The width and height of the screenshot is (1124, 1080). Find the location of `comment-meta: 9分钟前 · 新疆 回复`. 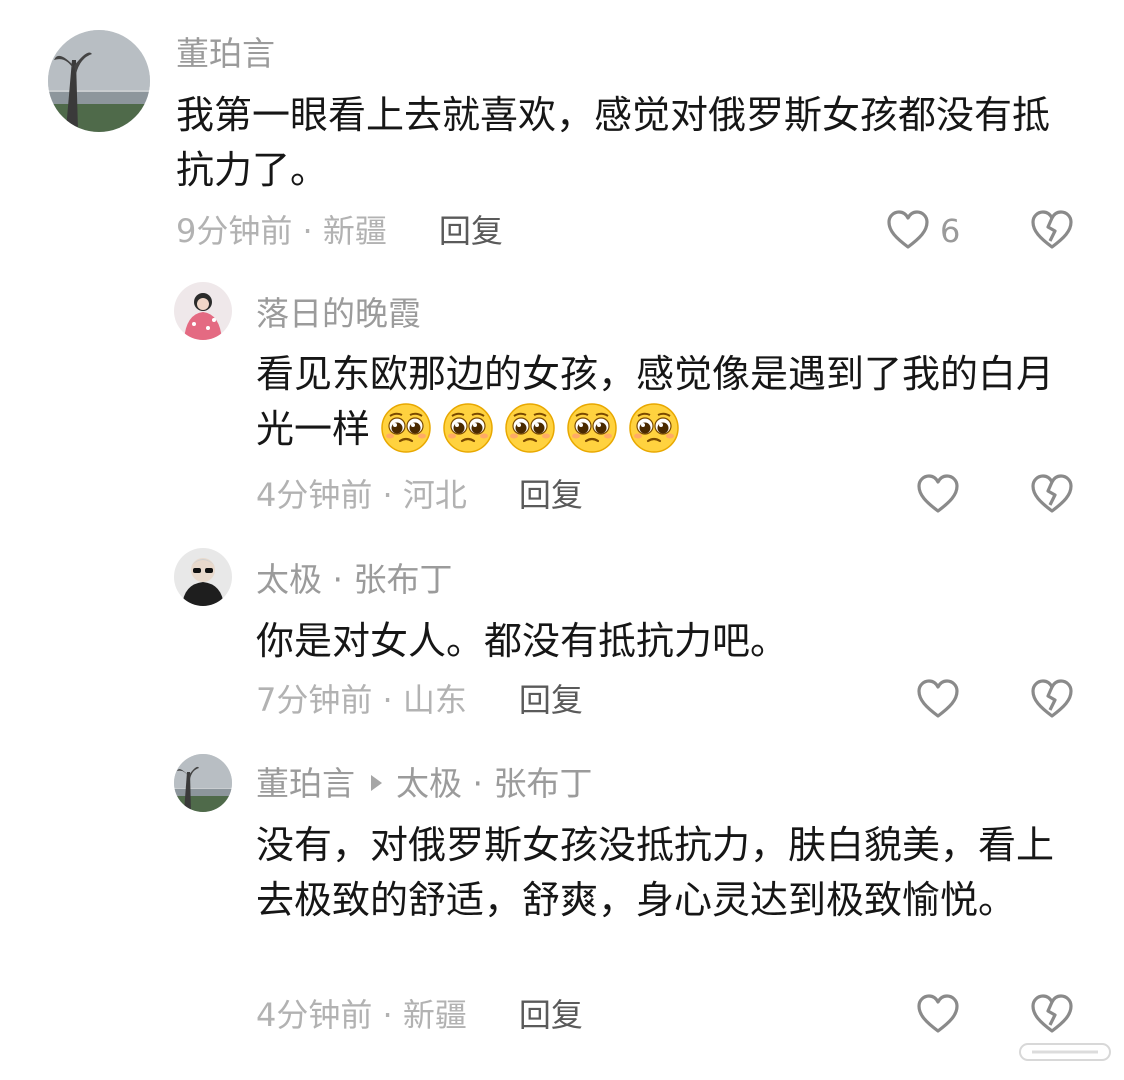

comment-meta: 9分钟前 · 新疆 回复 is located at coordinates (339, 231).